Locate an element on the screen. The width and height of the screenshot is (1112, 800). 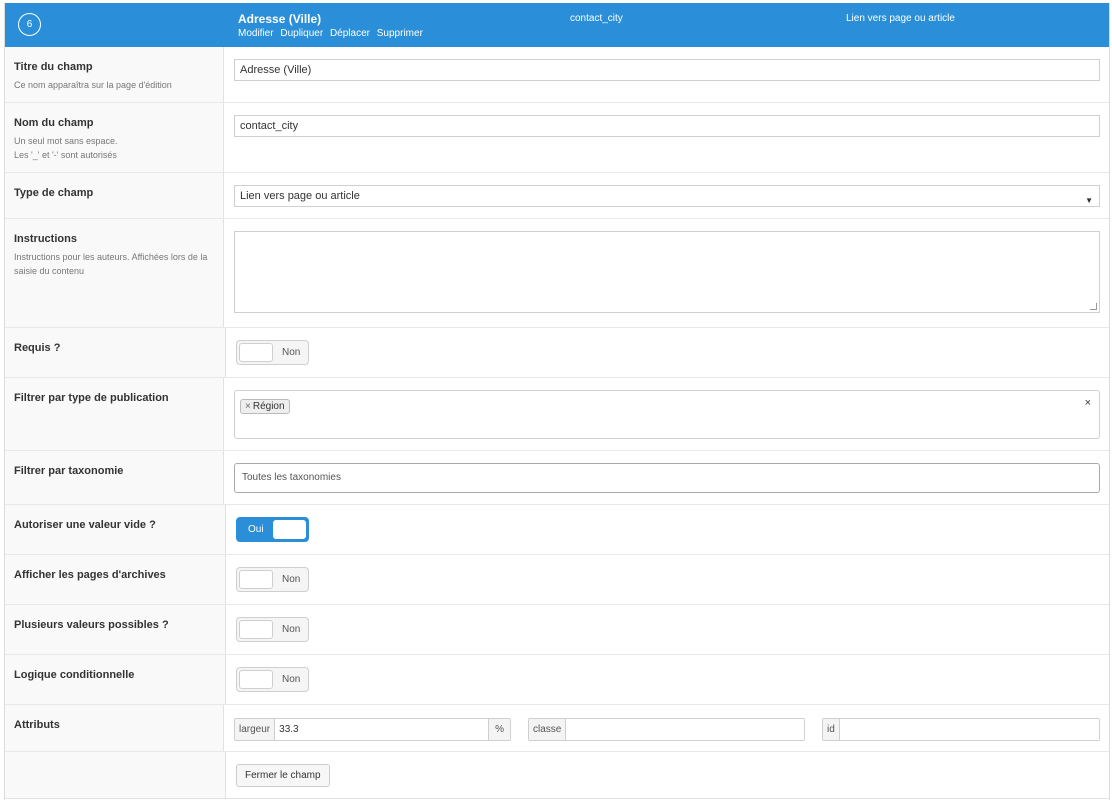
id-input is located at coordinates (969, 729).